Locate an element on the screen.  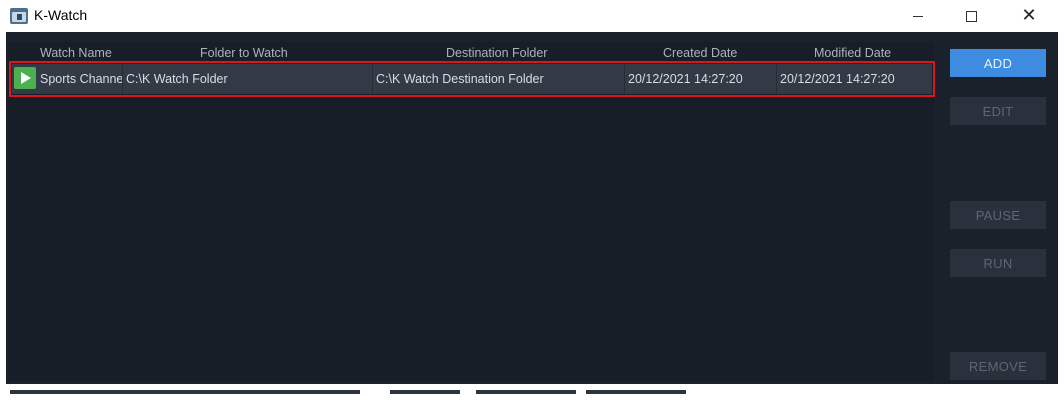
maximize-button is located at coordinates (971, 16).